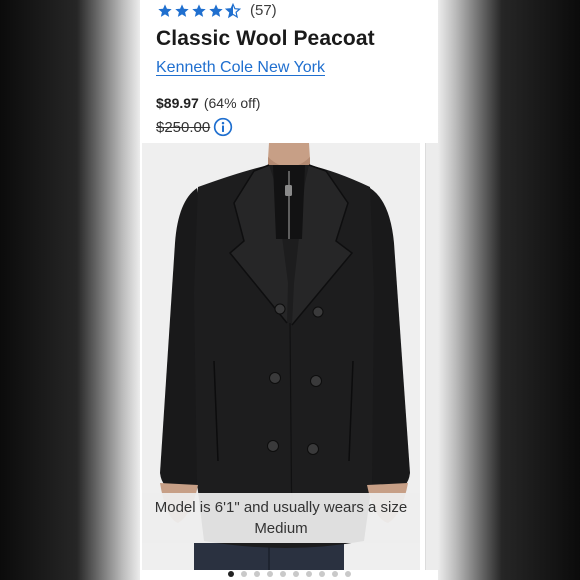 This screenshot has width=580, height=580. Describe the element at coordinates (263, 10) in the screenshot. I see `review-count: (57)` at that location.